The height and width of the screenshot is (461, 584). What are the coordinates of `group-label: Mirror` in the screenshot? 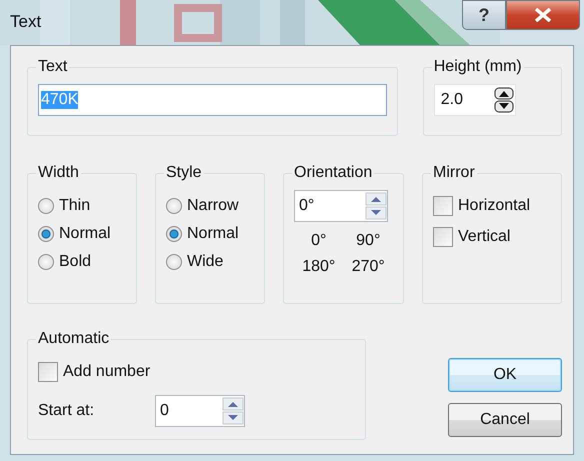 It's located at (454, 173).